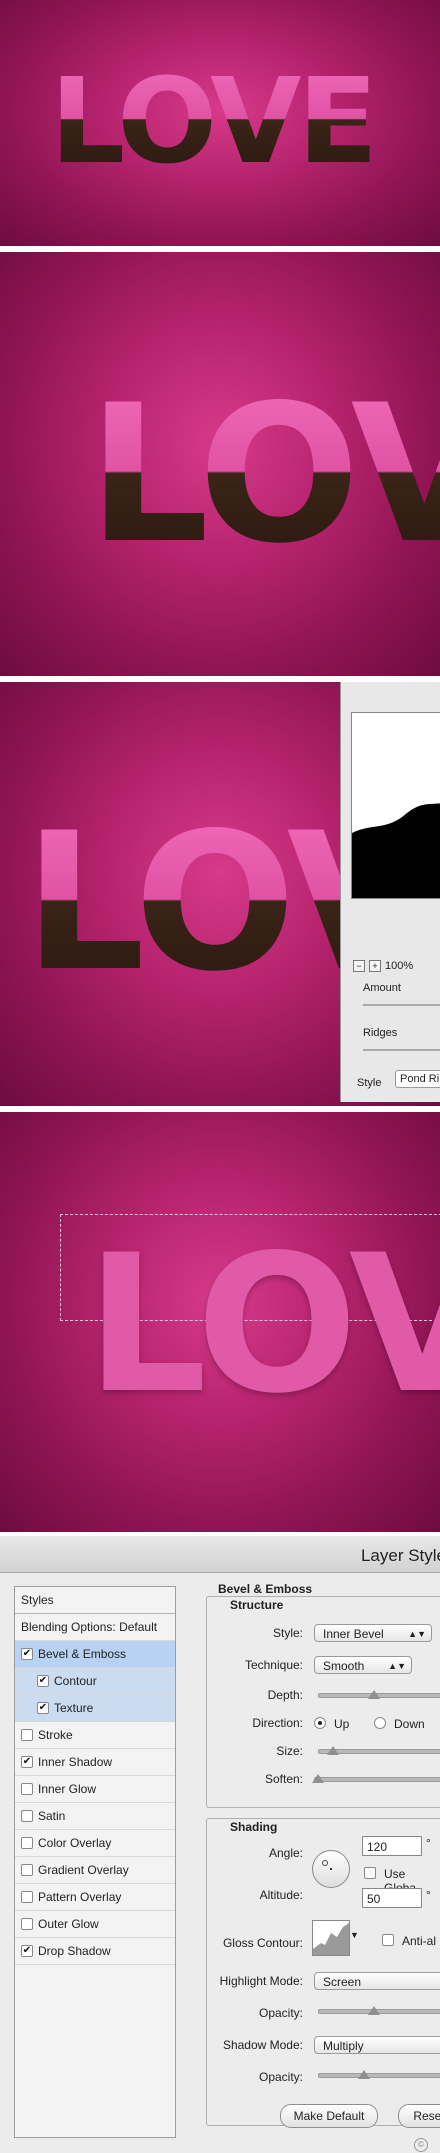 This screenshot has width=440, height=2153. What do you see at coordinates (370, 1873) in the screenshot?
I see `use-global-light-checkbox` at bounding box center [370, 1873].